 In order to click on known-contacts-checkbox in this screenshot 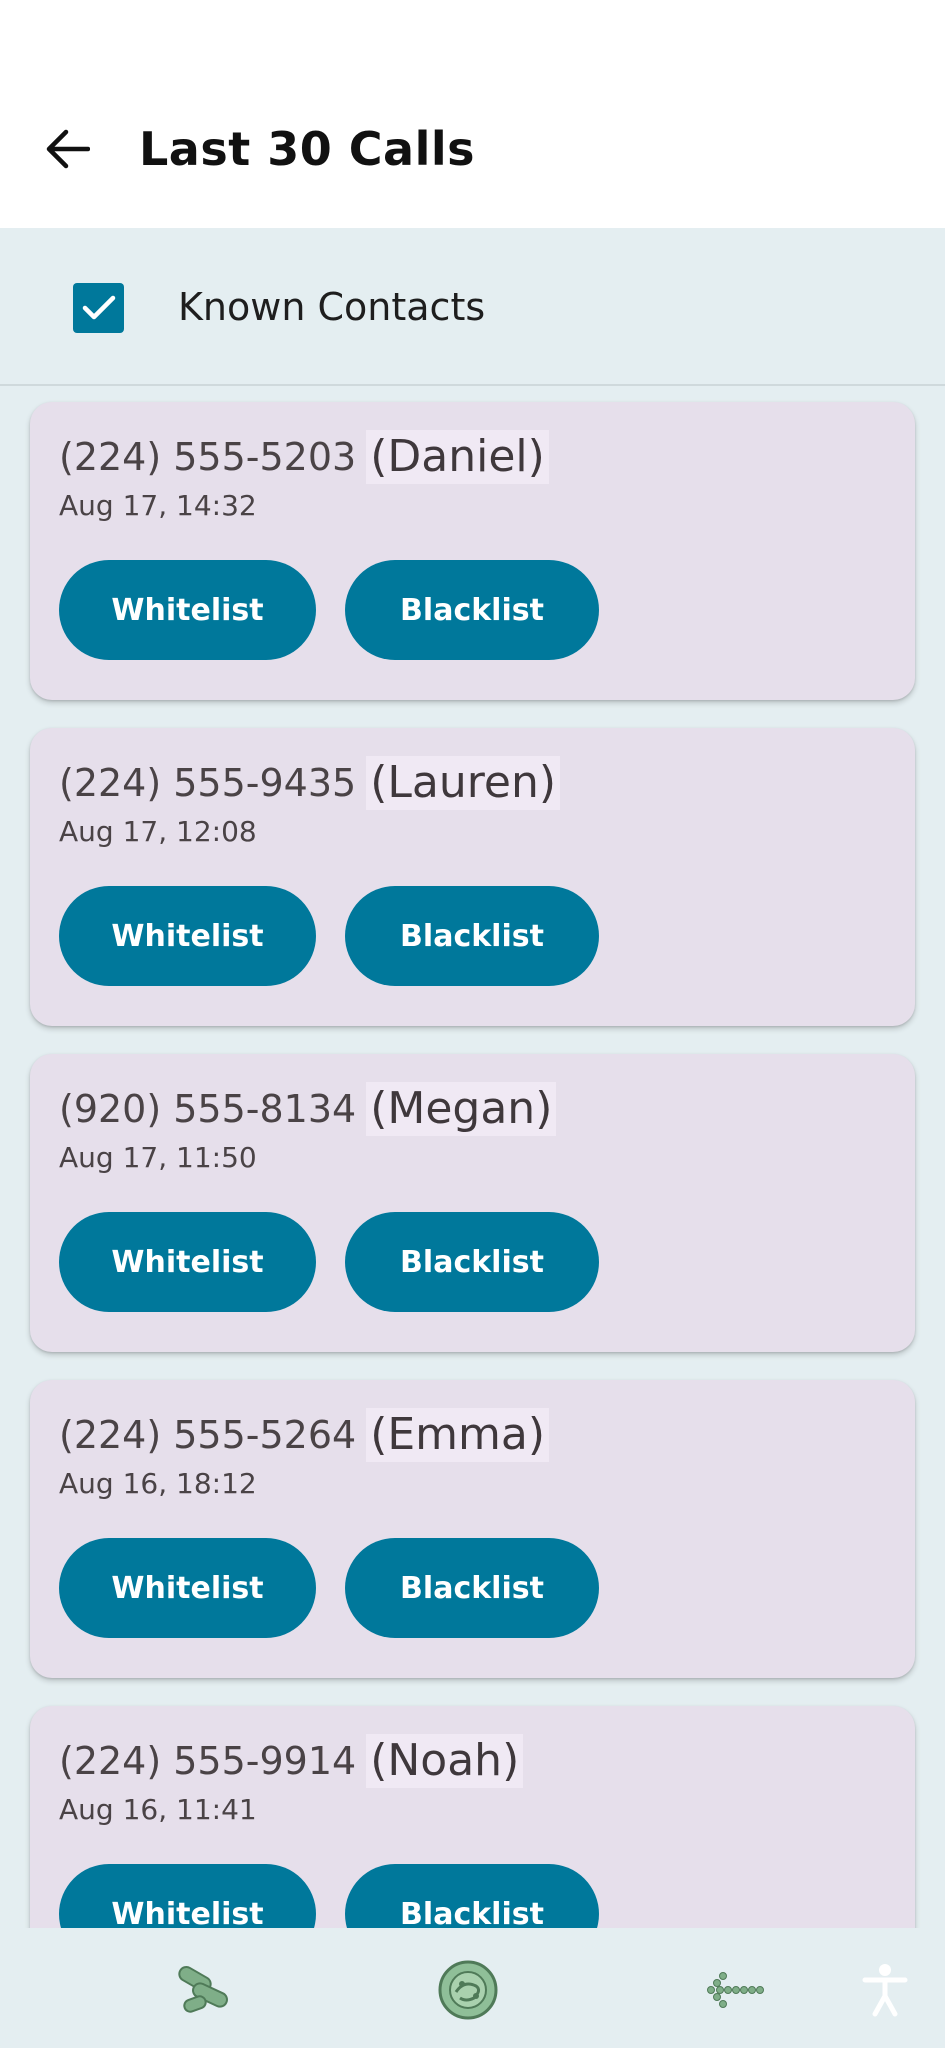, I will do `click(98, 308)`.